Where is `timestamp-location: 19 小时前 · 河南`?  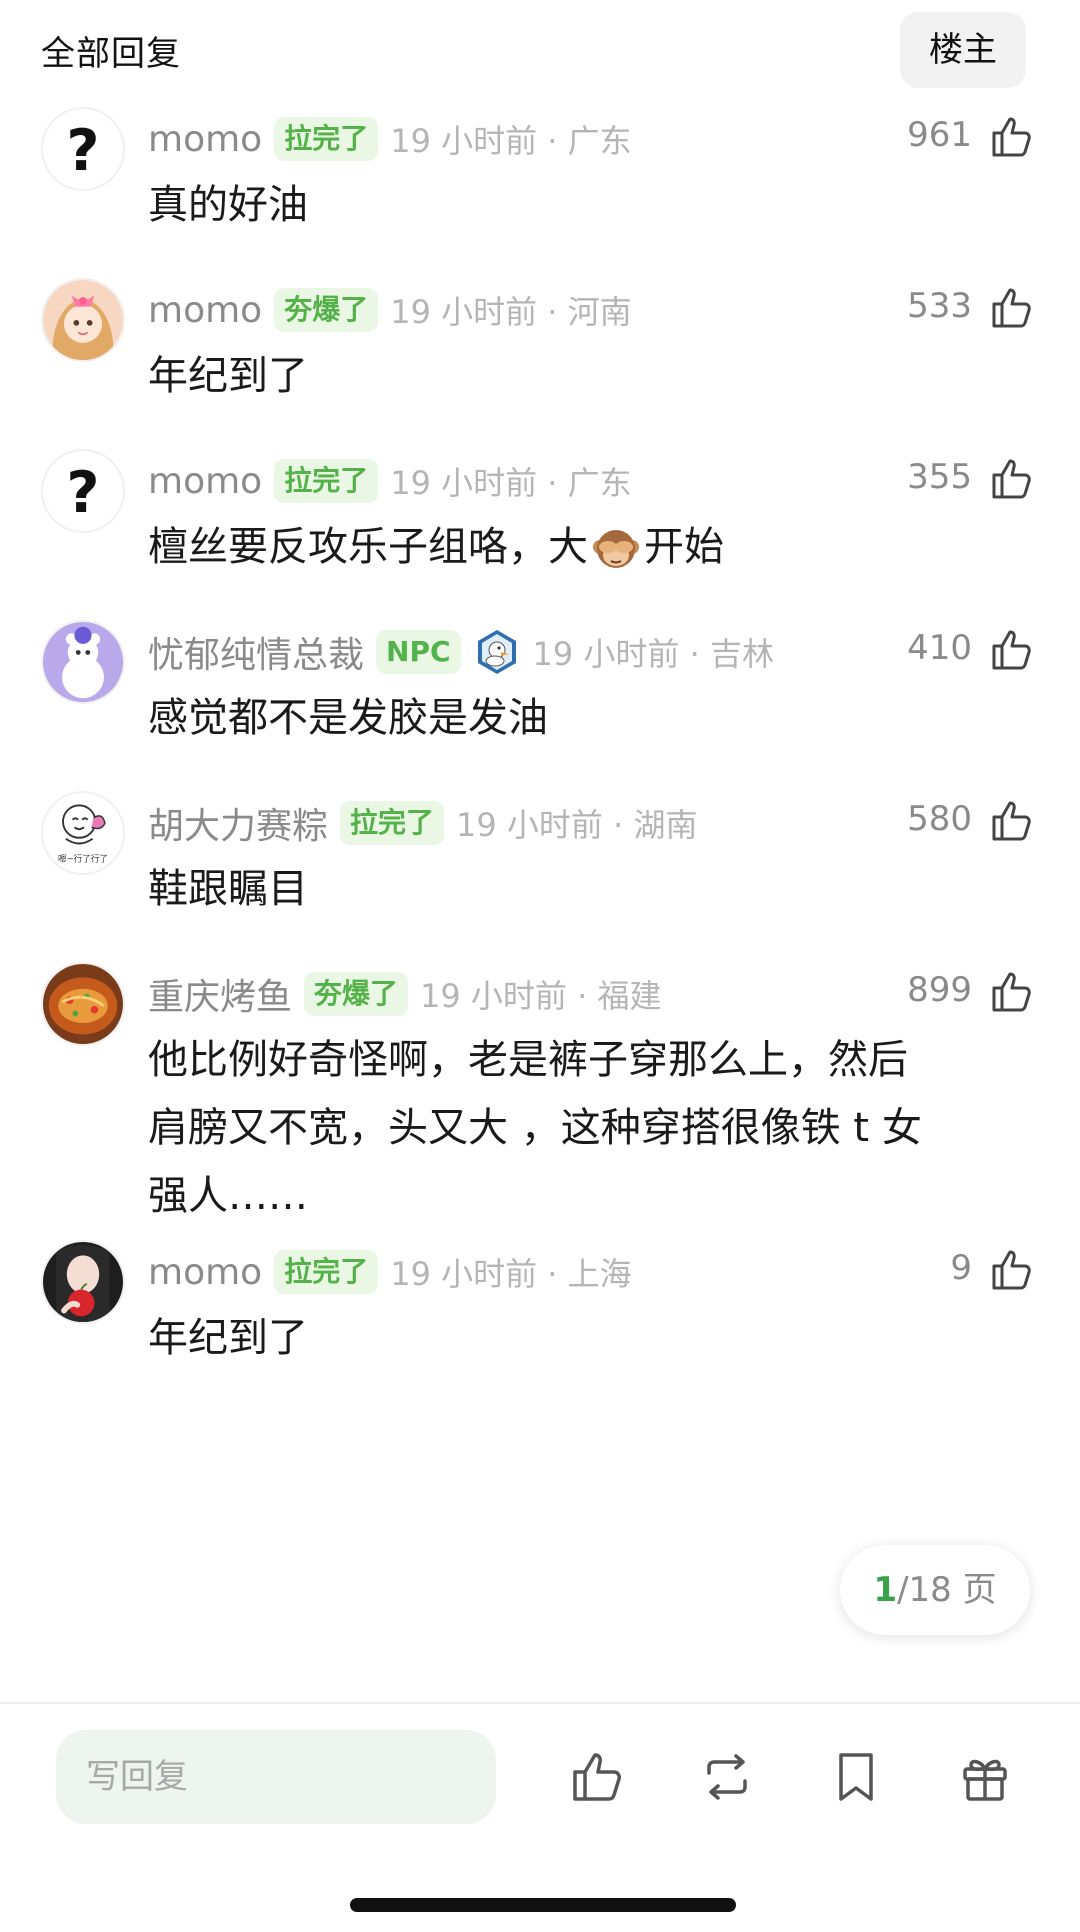
timestamp-location: 19 小时前 · 河南 is located at coordinates (511, 312).